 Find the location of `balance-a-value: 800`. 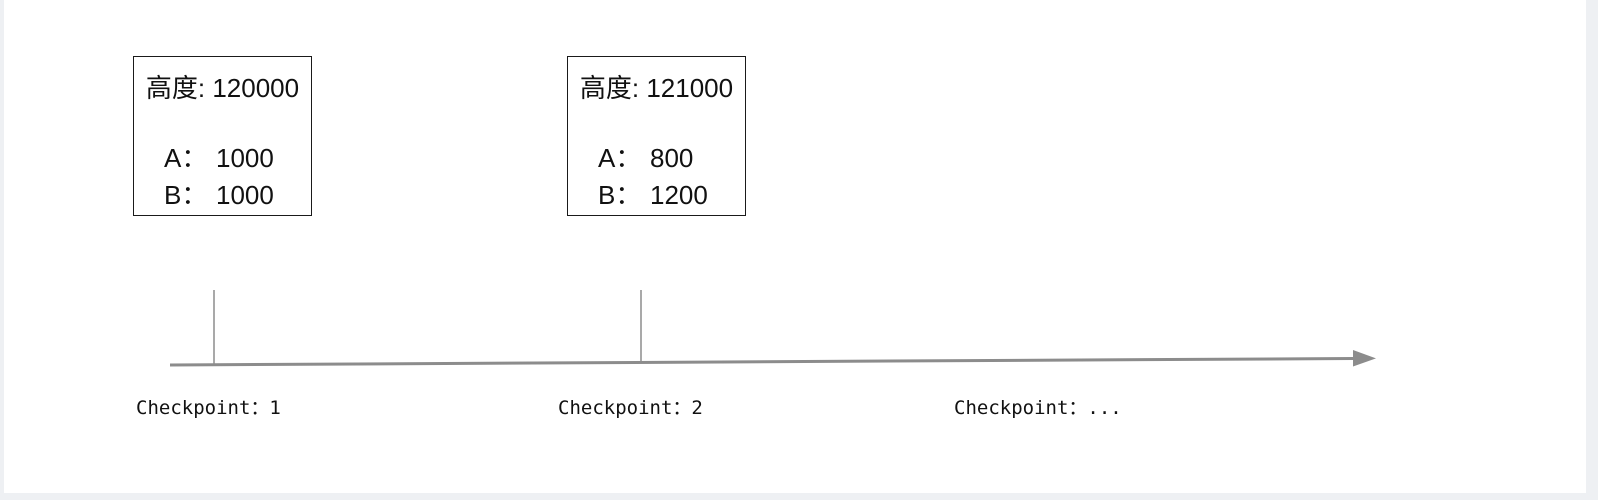

balance-a-value: 800 is located at coordinates (672, 158).